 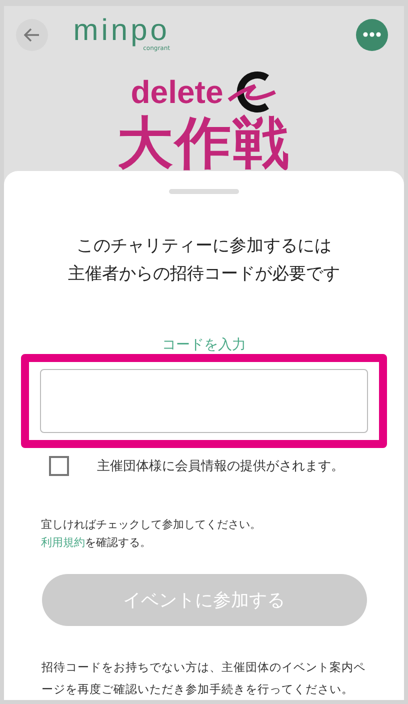 What do you see at coordinates (151, 525) in the screenshot?
I see `instruction-text: 宜しければチェックして参加してください。` at bounding box center [151, 525].